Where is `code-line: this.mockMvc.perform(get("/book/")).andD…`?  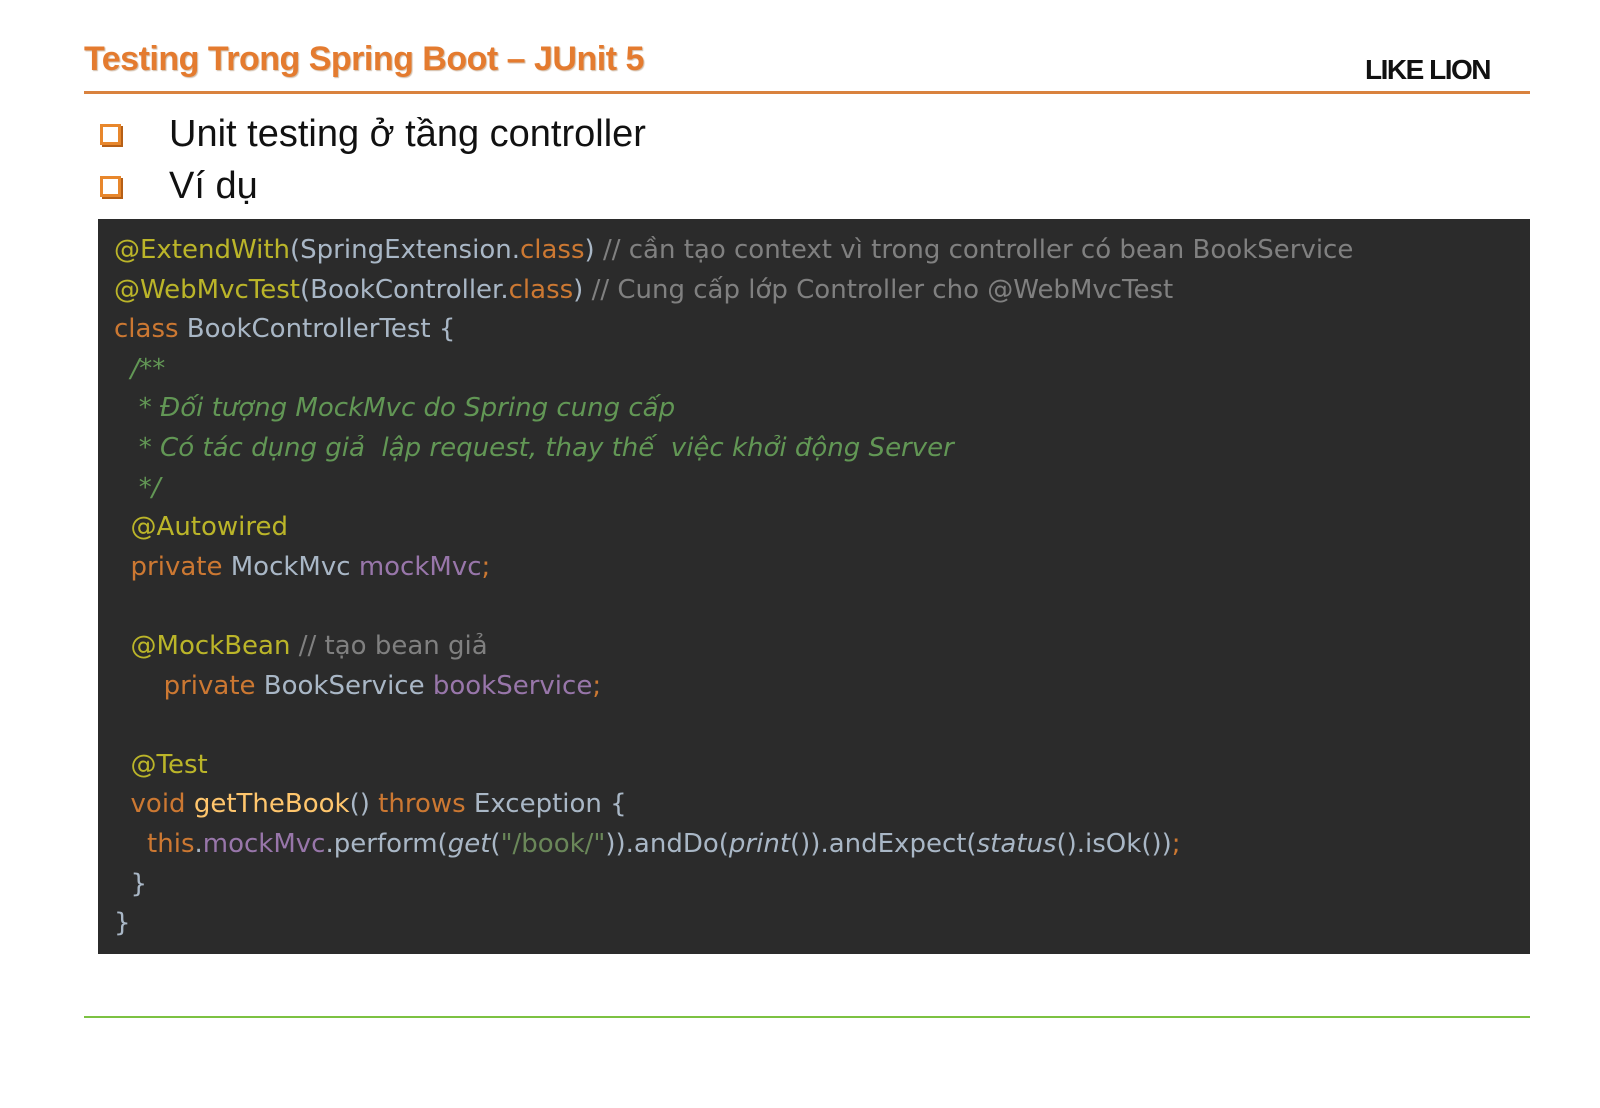 code-line: this.mockMvc.perform(get("/book/")).andD… is located at coordinates (822, 845).